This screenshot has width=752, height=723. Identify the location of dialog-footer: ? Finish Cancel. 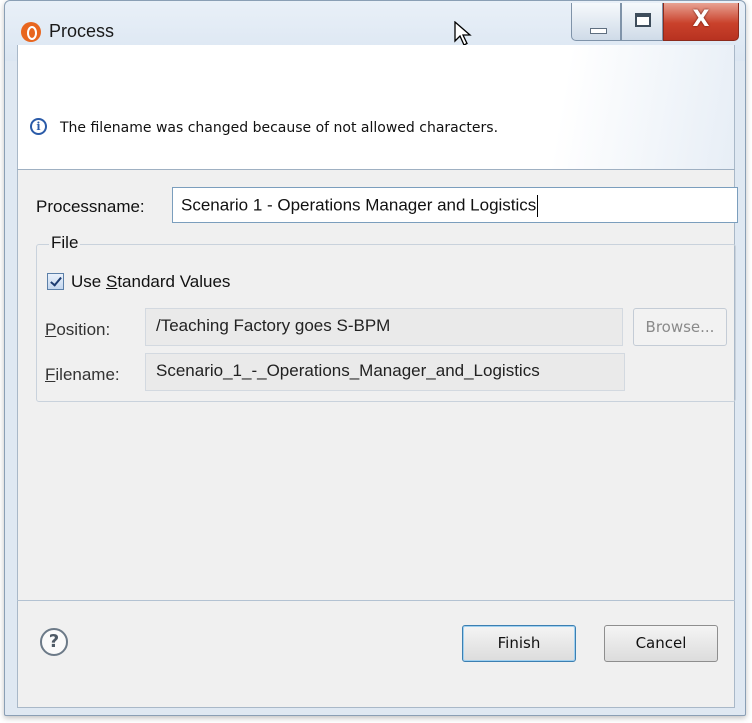
(376, 654).